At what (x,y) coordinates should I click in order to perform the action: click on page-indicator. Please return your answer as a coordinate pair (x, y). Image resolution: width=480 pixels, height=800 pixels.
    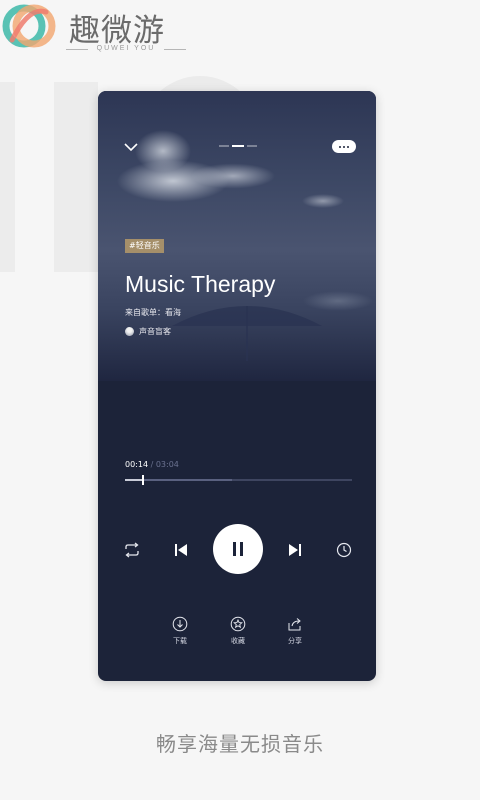
    Looking at the image, I should click on (239, 146).